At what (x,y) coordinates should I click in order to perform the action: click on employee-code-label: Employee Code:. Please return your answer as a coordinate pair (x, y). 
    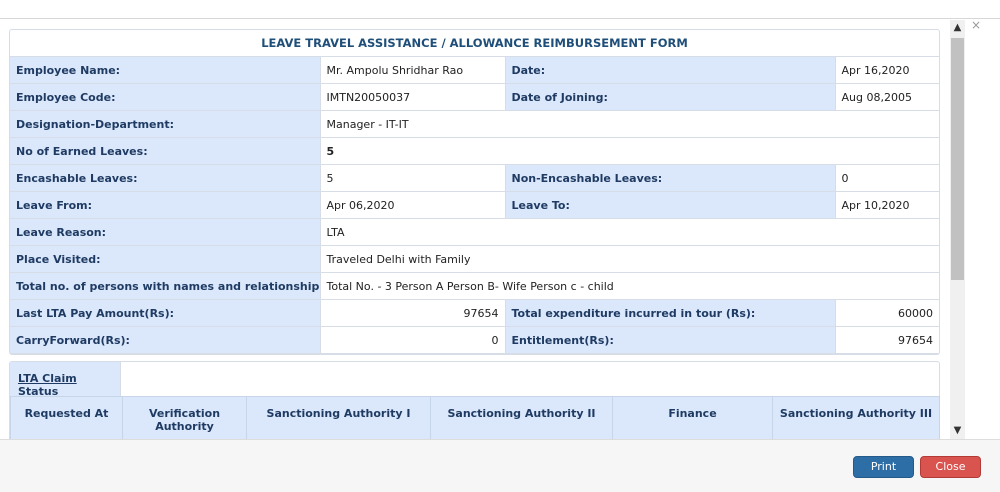
    Looking at the image, I should click on (165, 97).